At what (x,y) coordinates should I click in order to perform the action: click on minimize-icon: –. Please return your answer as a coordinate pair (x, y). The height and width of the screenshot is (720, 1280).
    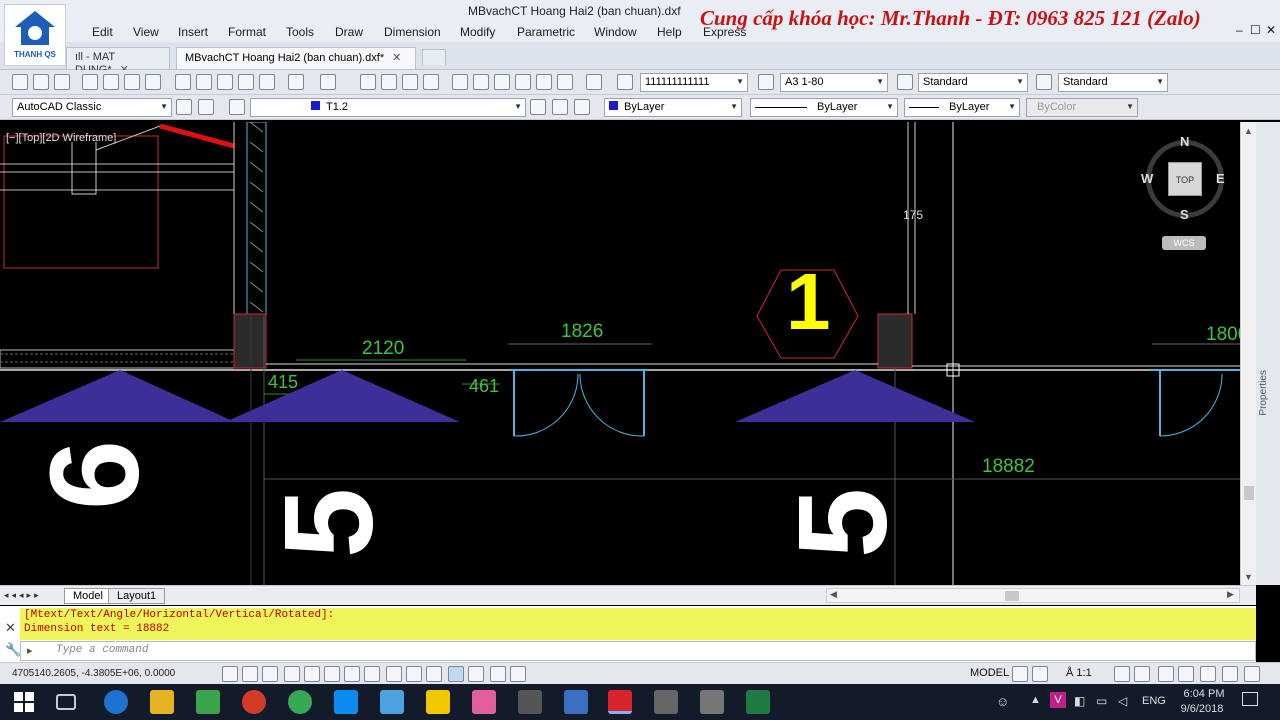
    Looking at the image, I should click on (1239, 30).